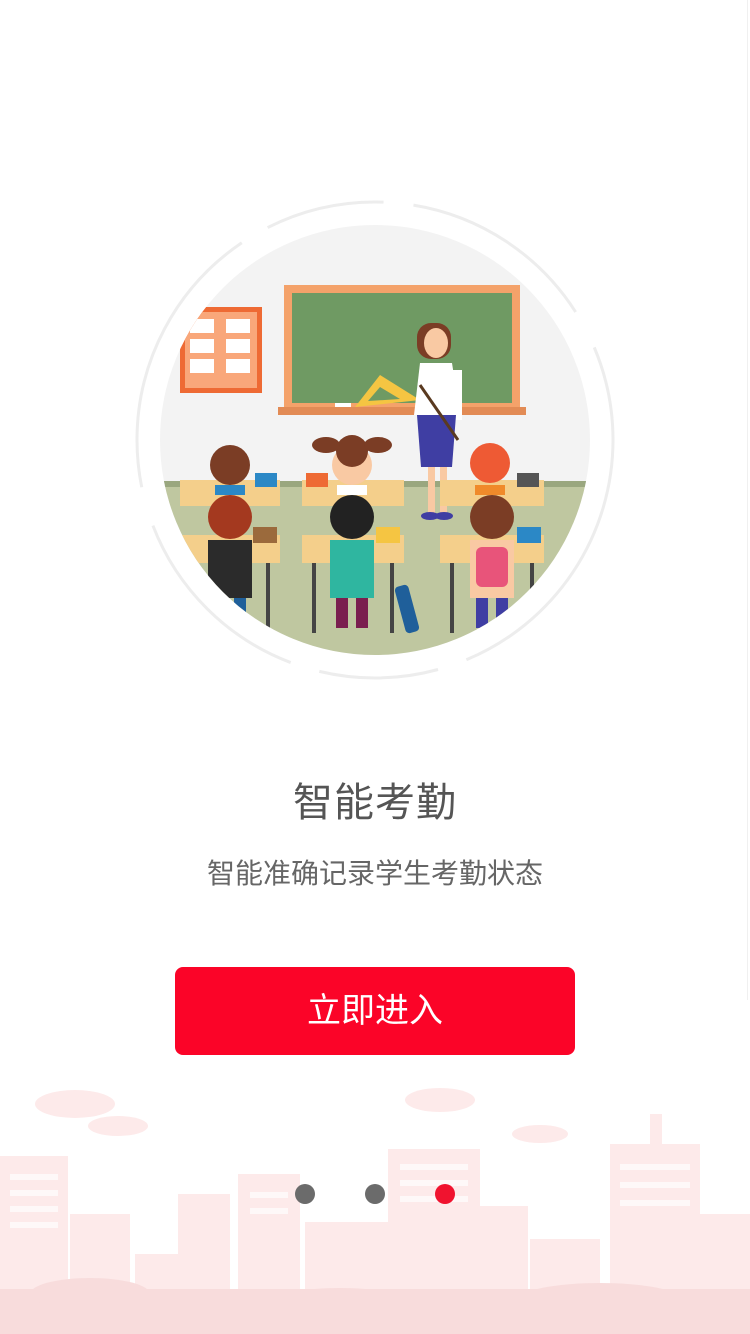 The width and height of the screenshot is (750, 1334). Describe the element at coordinates (747, 500) in the screenshot. I see `edge-divider` at that location.